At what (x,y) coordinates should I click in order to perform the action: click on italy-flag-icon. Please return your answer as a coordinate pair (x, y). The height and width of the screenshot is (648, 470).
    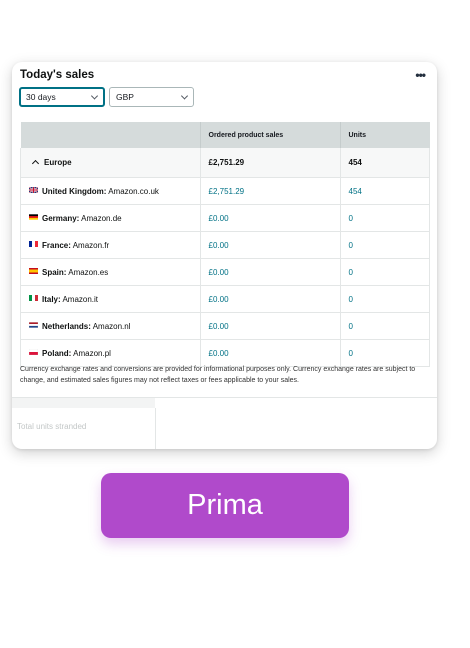
    Looking at the image, I should click on (33, 298).